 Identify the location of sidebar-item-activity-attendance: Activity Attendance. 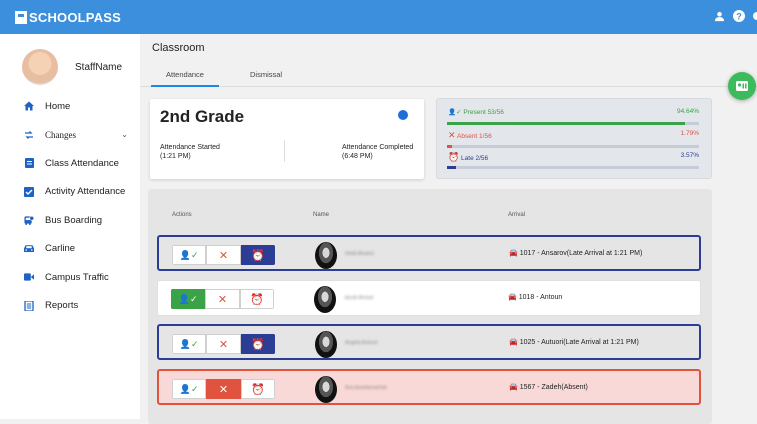
(70, 192).